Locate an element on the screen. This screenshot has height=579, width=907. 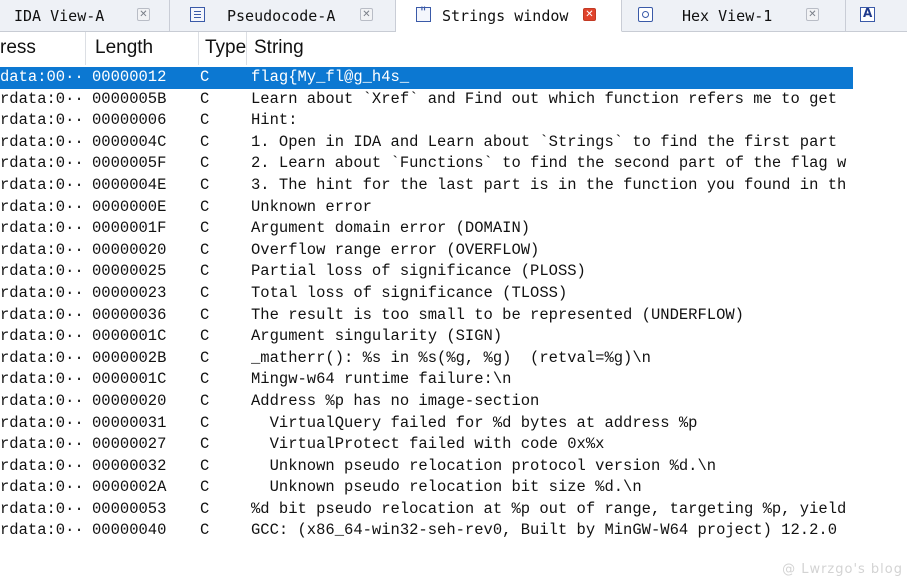
tab-ida-view-a: IDA View-A ✕ is located at coordinates (85, 15).